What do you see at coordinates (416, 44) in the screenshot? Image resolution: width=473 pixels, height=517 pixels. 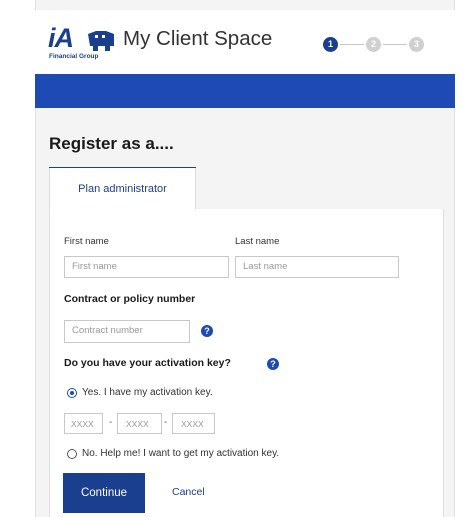 I see `step-3: 3` at bounding box center [416, 44].